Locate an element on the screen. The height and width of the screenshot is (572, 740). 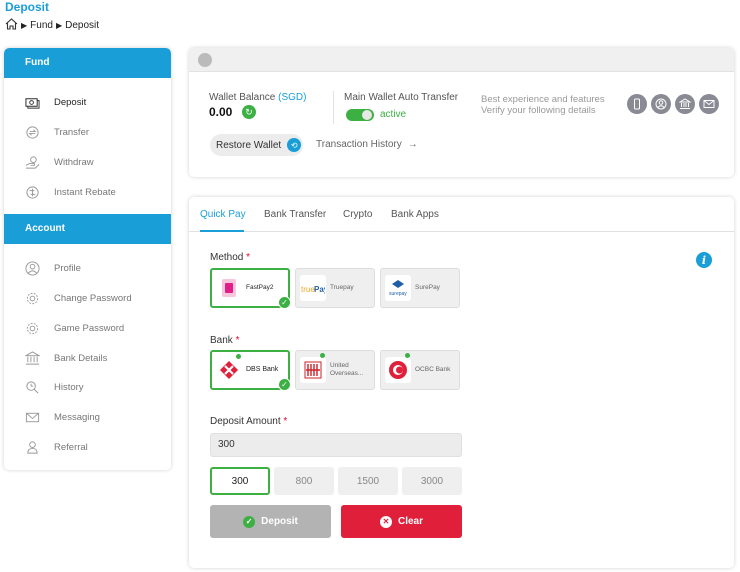
info-icon: i is located at coordinates (704, 260).